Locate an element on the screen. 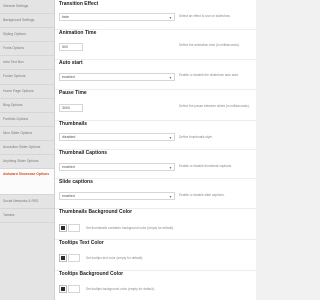  select-value: disabled is located at coordinates (69, 137).